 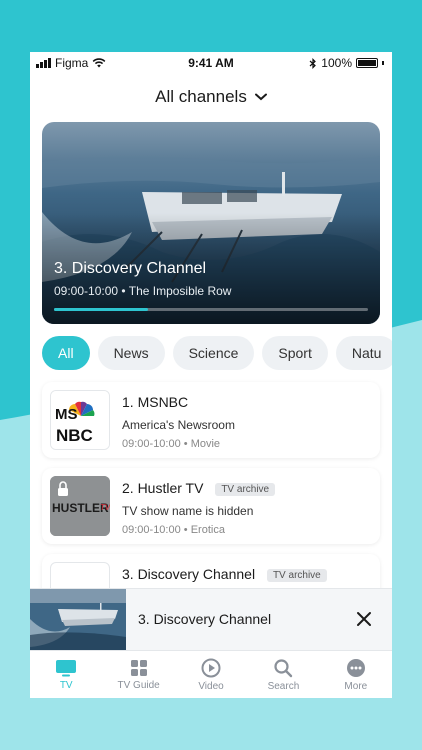 I want to click on channel-meta: 09:00-10:00 • Movie, so click(x=171, y=444).